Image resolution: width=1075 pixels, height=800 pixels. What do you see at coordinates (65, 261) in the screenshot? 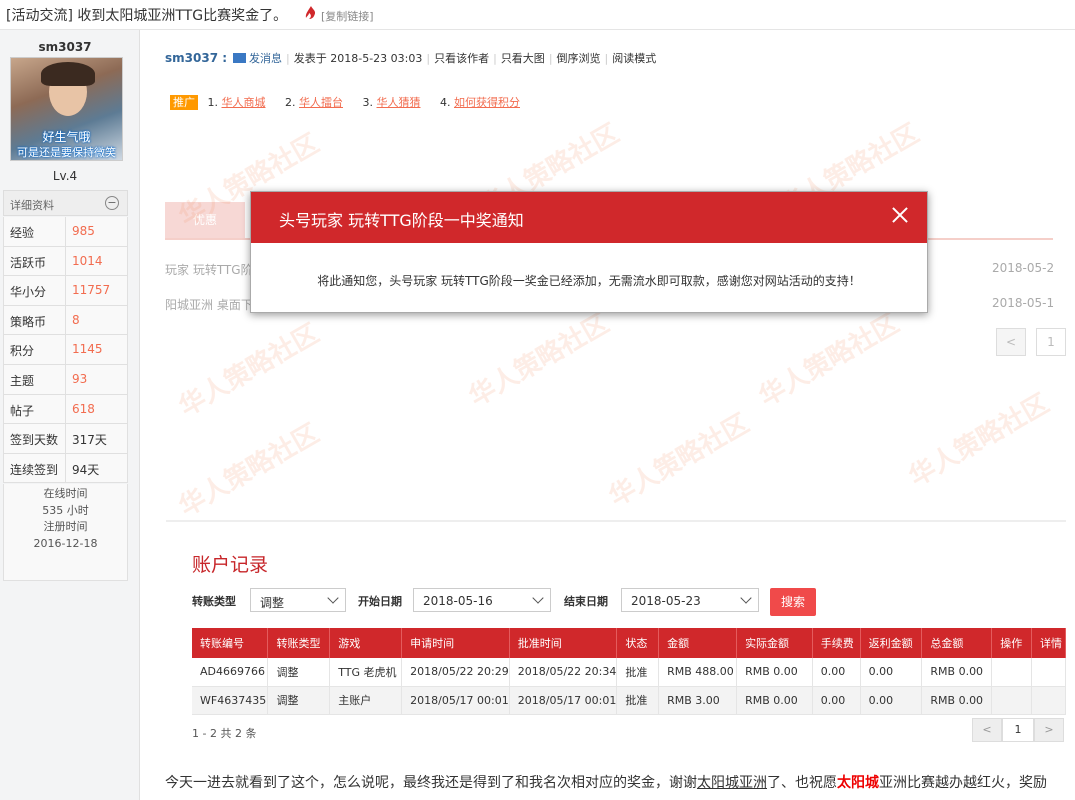
I see `stat-row: 活跃币 1014` at bounding box center [65, 261].